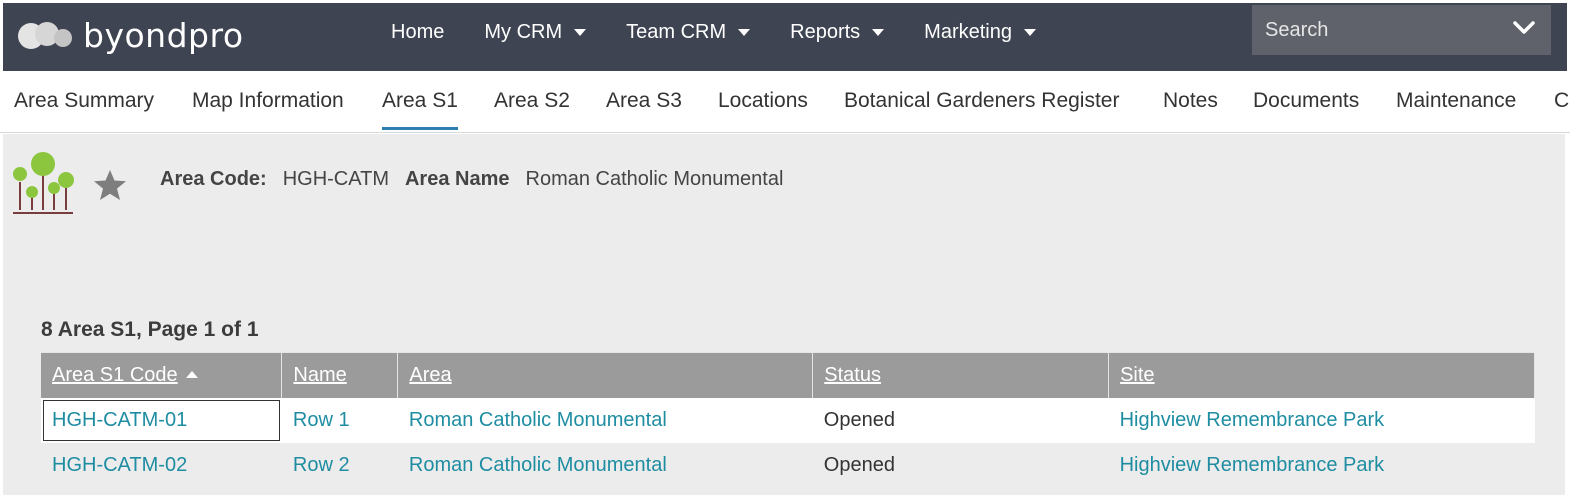 The width and height of the screenshot is (1570, 495). I want to click on tab-area-s3: Area S3, so click(644, 101).